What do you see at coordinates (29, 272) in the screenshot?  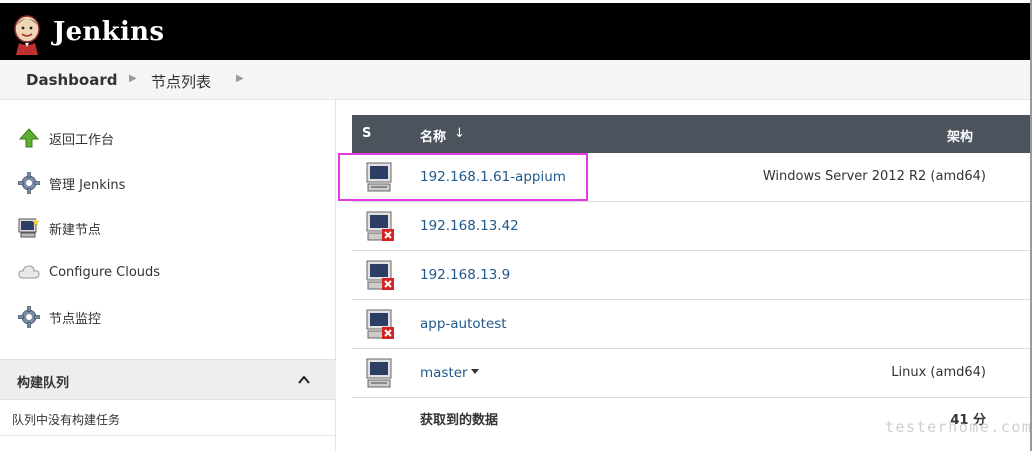 I see `cloud-icon` at bounding box center [29, 272].